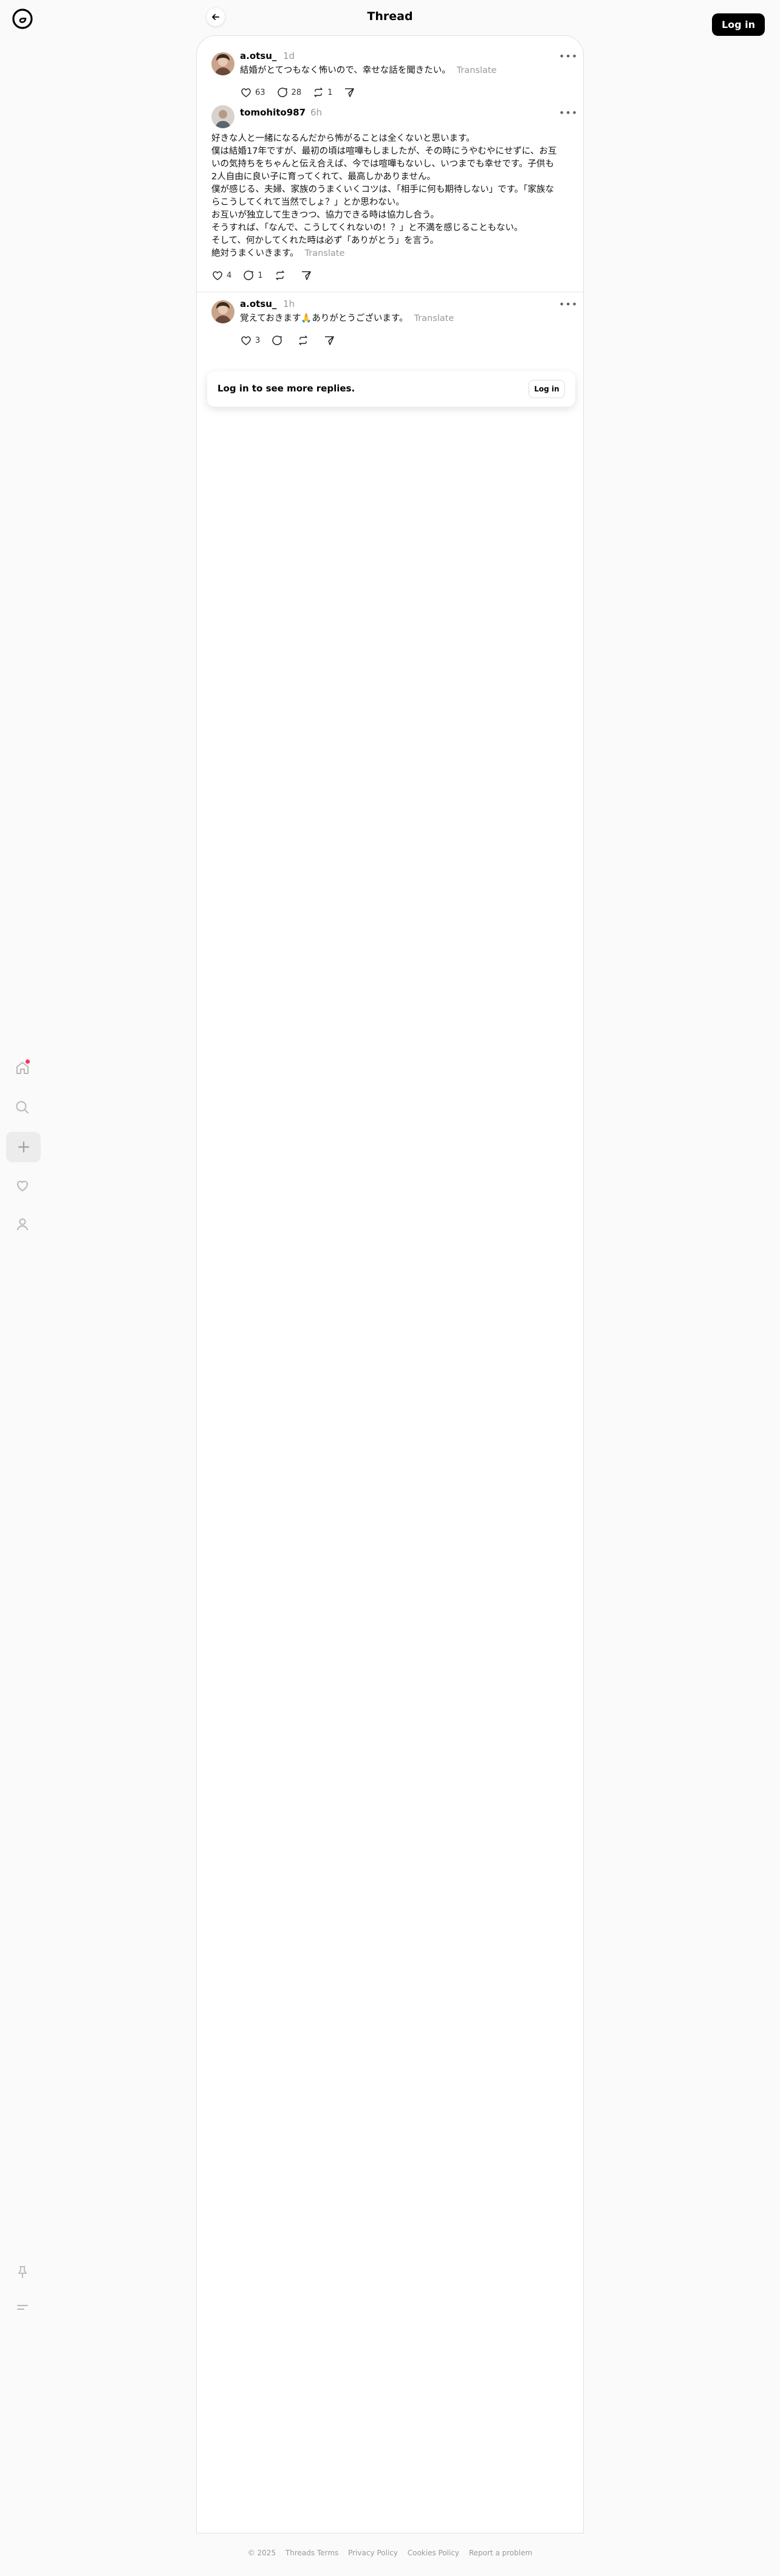 The width and height of the screenshot is (780, 2576). What do you see at coordinates (373, 2553) in the screenshot?
I see `footer-link-privacy: Privacy Policy` at bounding box center [373, 2553].